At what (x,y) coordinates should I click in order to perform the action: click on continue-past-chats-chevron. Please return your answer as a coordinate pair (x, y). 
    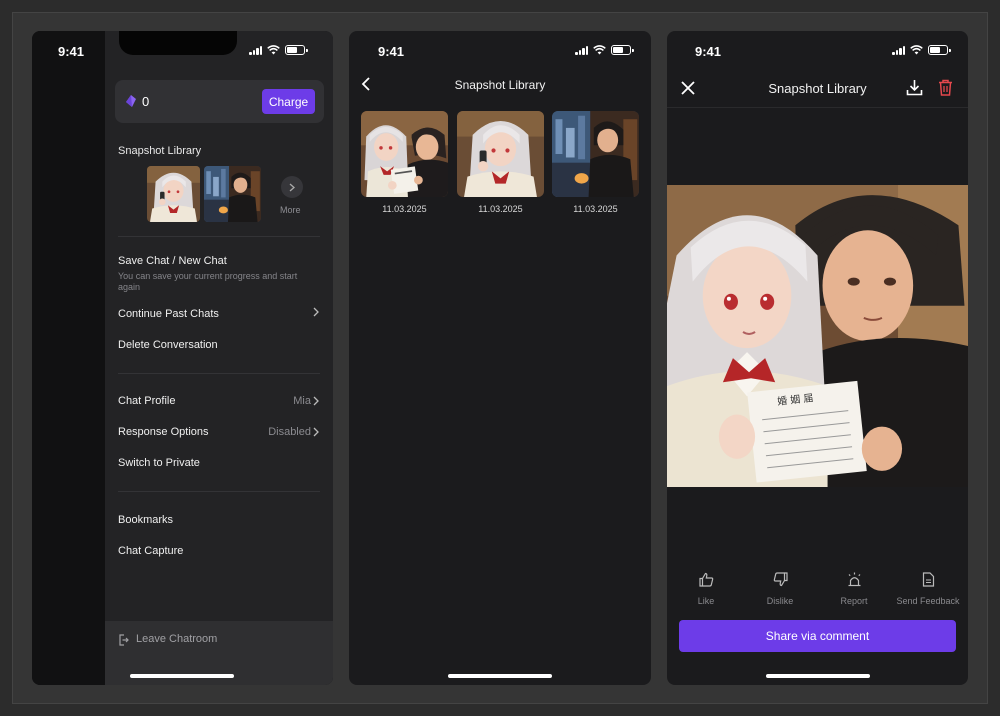
    Looking at the image, I should click on (316, 312).